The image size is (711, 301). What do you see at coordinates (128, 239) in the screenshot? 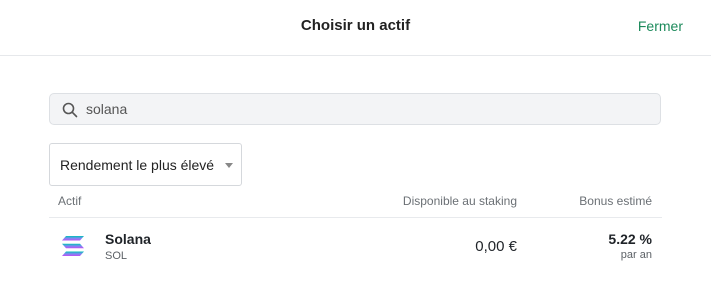
I see `asset-name: Solana` at bounding box center [128, 239].